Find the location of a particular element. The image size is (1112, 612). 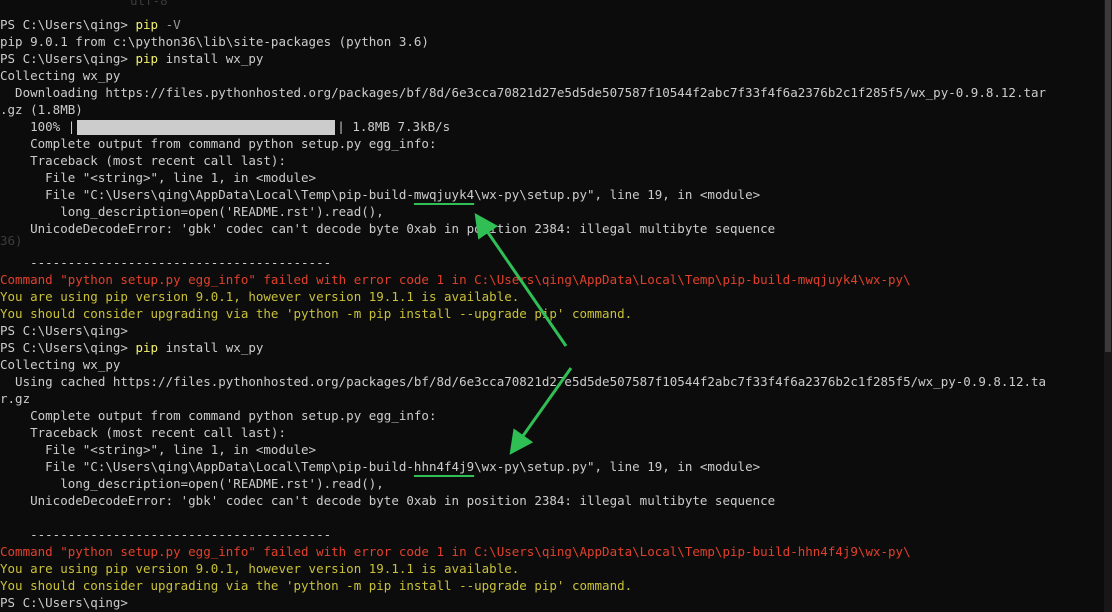

prompt-line-pip-version: PS C:\Users\qing> pip -V is located at coordinates (90, 24).